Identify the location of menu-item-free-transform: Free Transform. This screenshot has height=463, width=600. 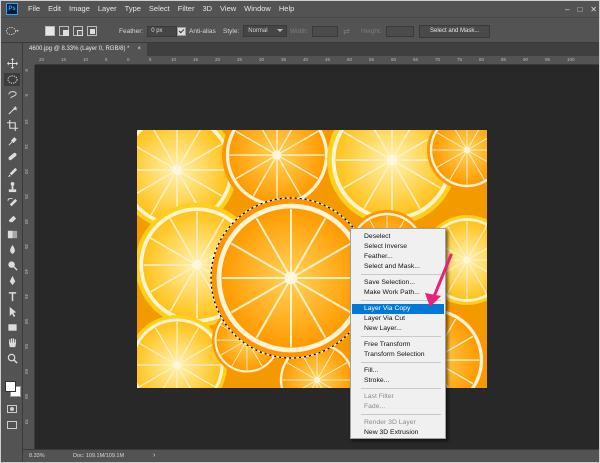
(398, 345).